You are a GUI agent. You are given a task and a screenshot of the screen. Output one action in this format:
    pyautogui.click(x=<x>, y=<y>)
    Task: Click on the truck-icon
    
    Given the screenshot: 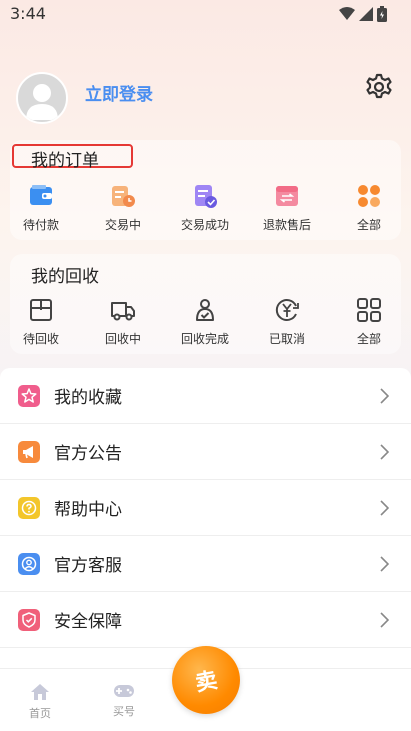 What is the action you would take?
    pyautogui.click(x=123, y=311)
    